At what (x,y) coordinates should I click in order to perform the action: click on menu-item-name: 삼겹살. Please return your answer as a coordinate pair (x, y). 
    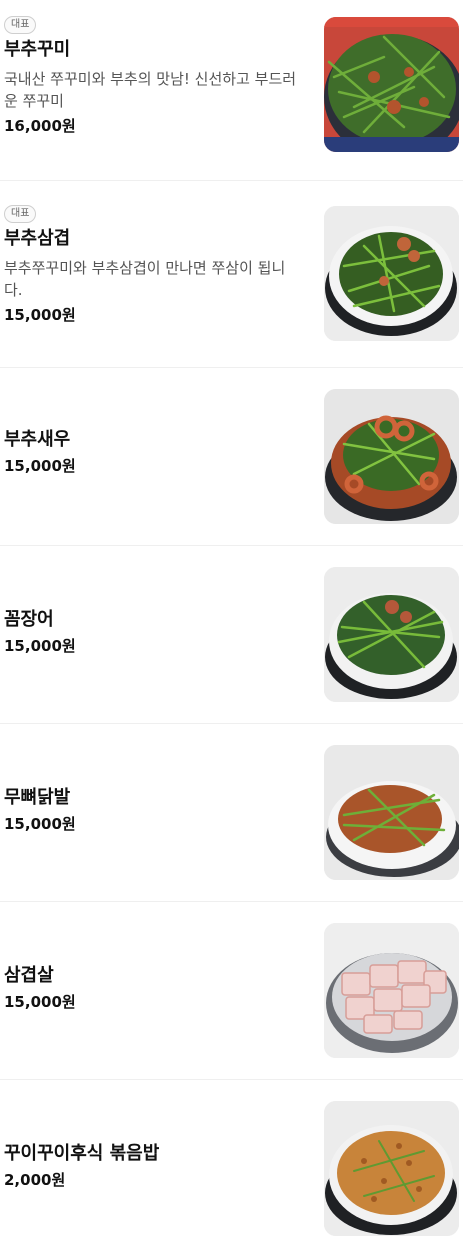
    Looking at the image, I should click on (29, 975).